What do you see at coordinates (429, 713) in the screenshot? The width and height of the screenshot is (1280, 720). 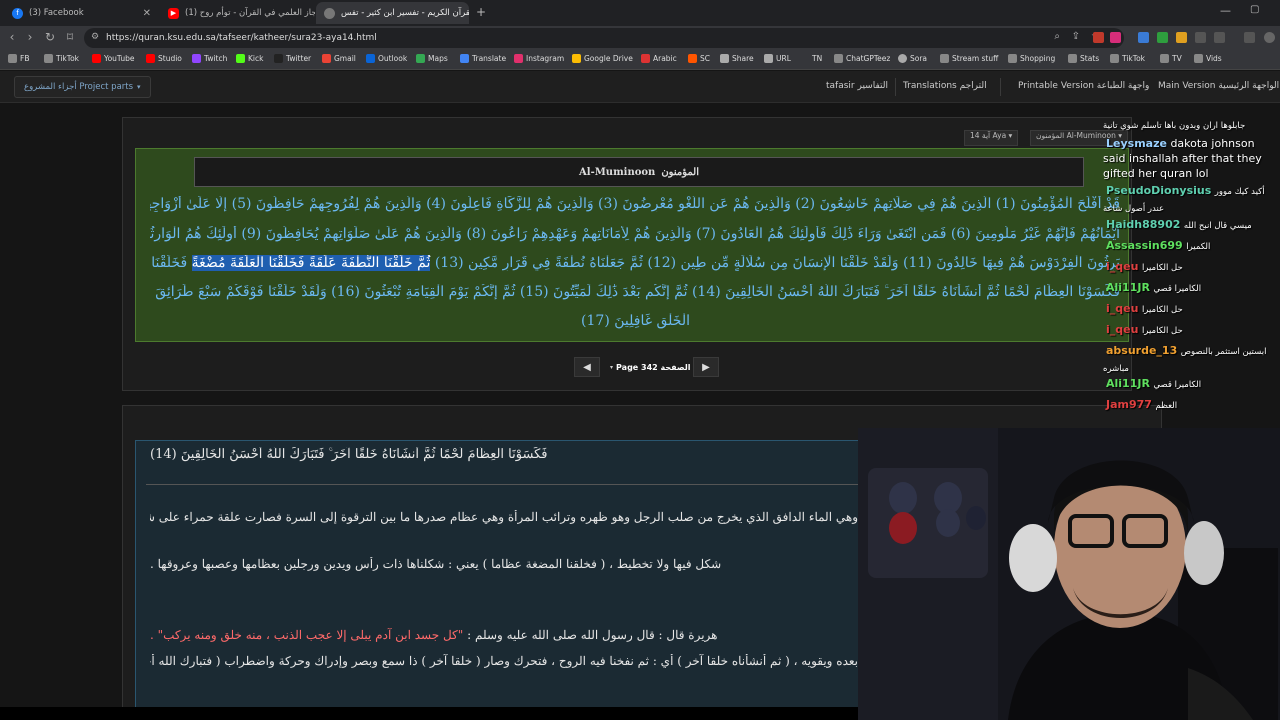 I see `bottom-bar` at bounding box center [429, 713].